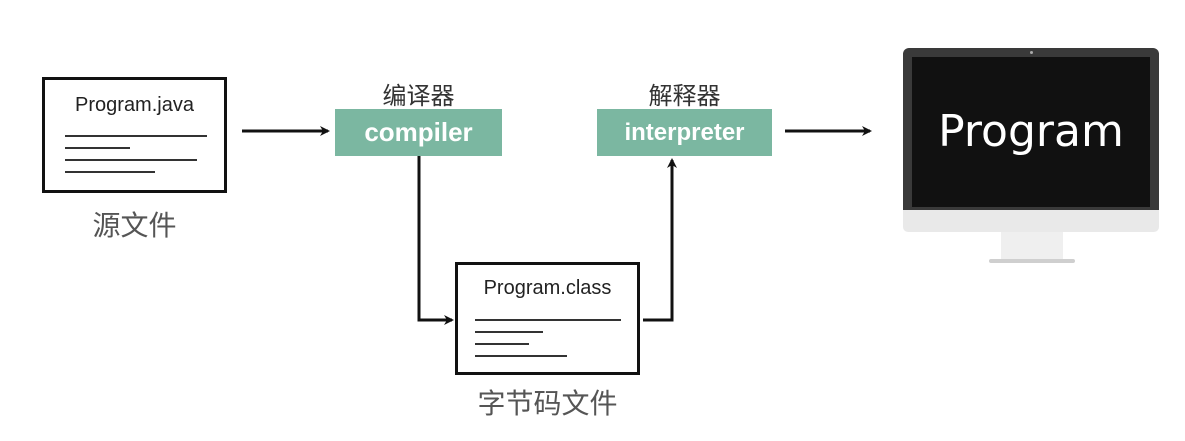 This screenshot has height=441, width=1185. I want to click on source-file-caption: 源文件, so click(134, 225).